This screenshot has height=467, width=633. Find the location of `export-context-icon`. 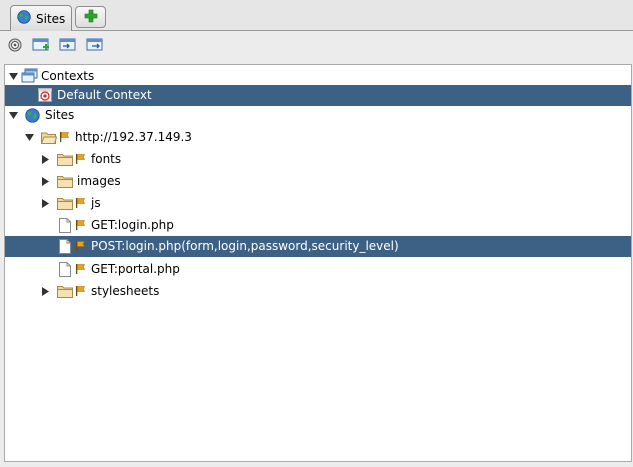

export-context-icon is located at coordinates (95, 46).